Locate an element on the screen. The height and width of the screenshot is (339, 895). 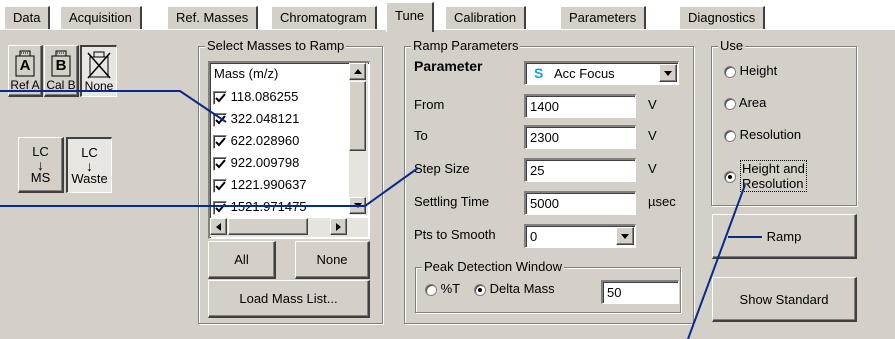
use-resolution-label: Resolution is located at coordinates (770, 134).